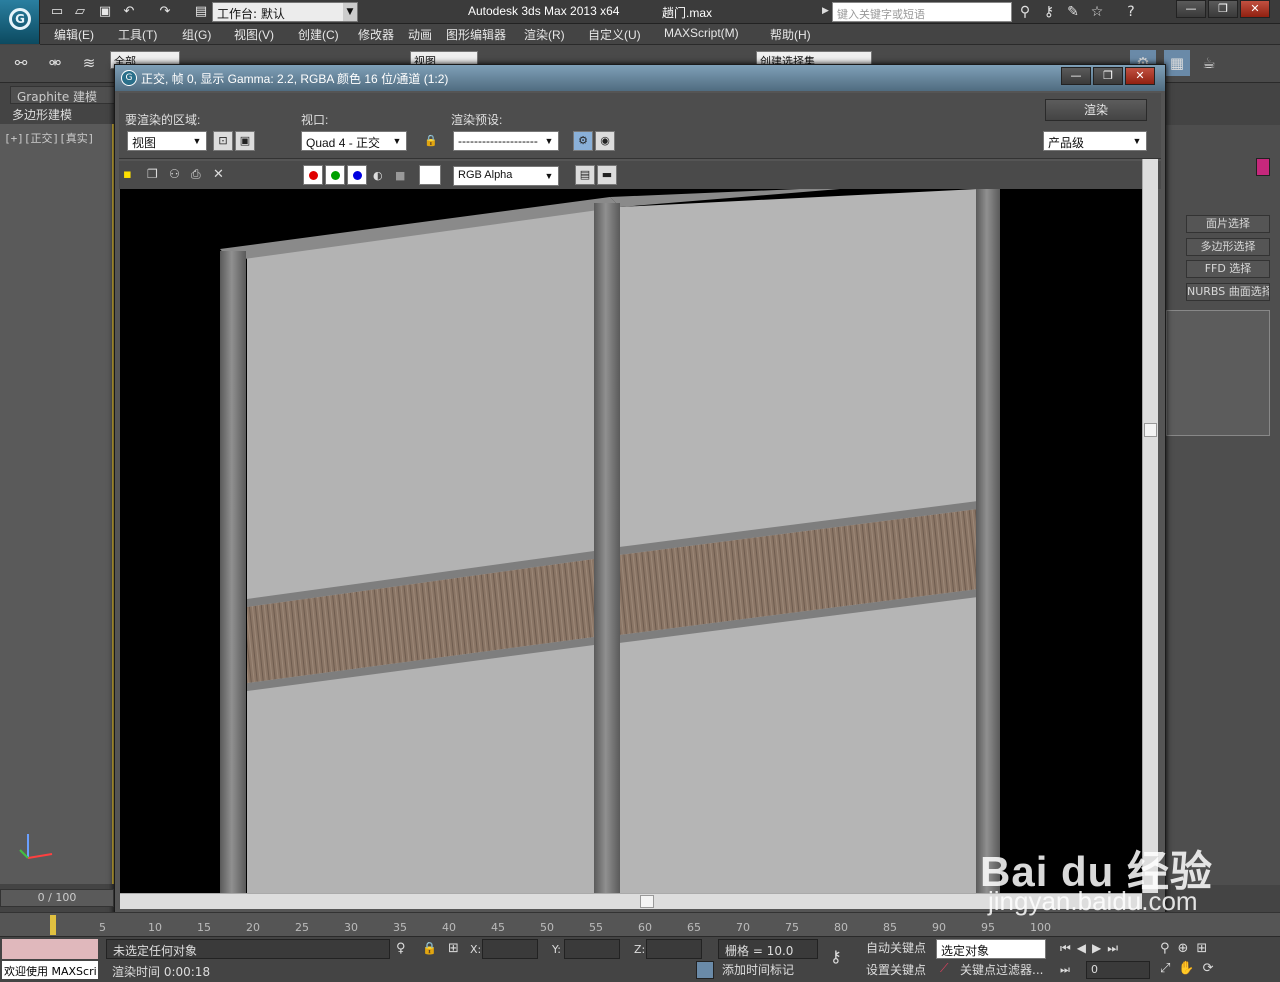  I want to click on save-image-icon: ▪, so click(131, 175).